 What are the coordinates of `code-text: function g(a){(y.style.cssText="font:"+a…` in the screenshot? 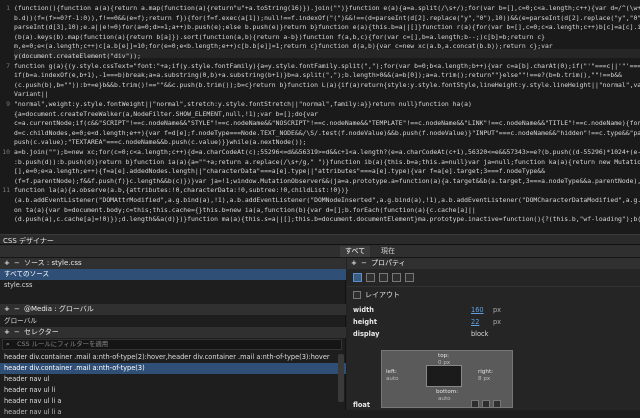 It's located at (327, 65).